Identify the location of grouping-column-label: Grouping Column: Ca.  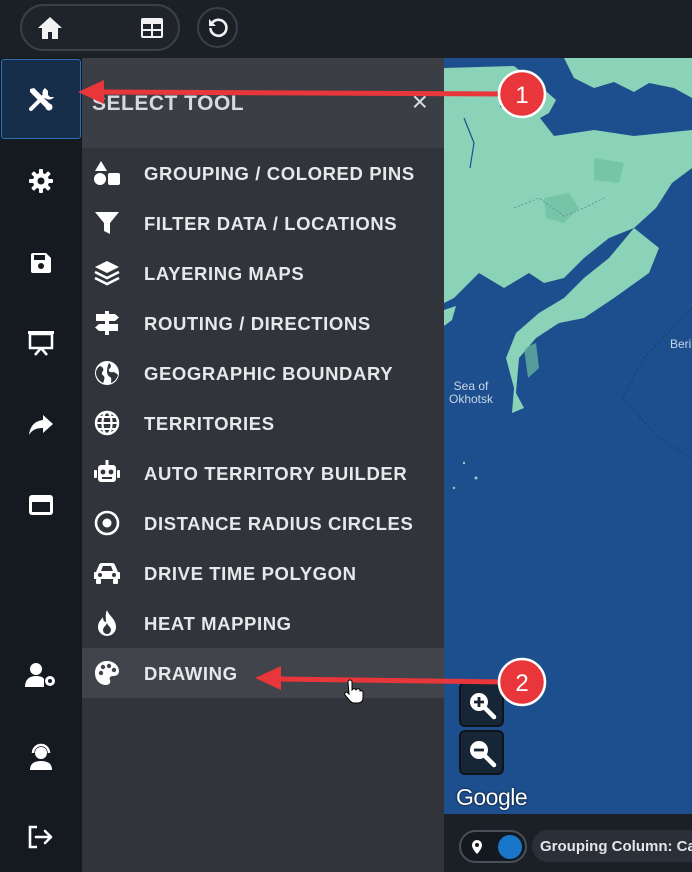
(616, 846).